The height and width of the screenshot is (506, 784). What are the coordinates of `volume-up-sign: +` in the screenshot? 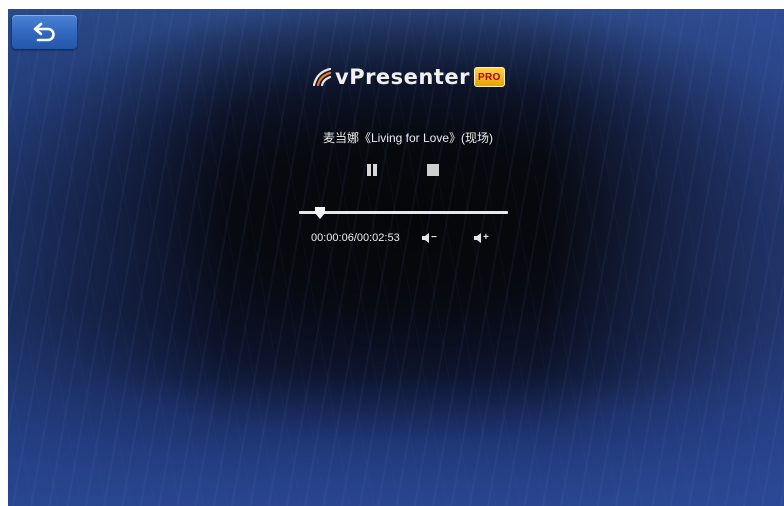 It's located at (486, 237).